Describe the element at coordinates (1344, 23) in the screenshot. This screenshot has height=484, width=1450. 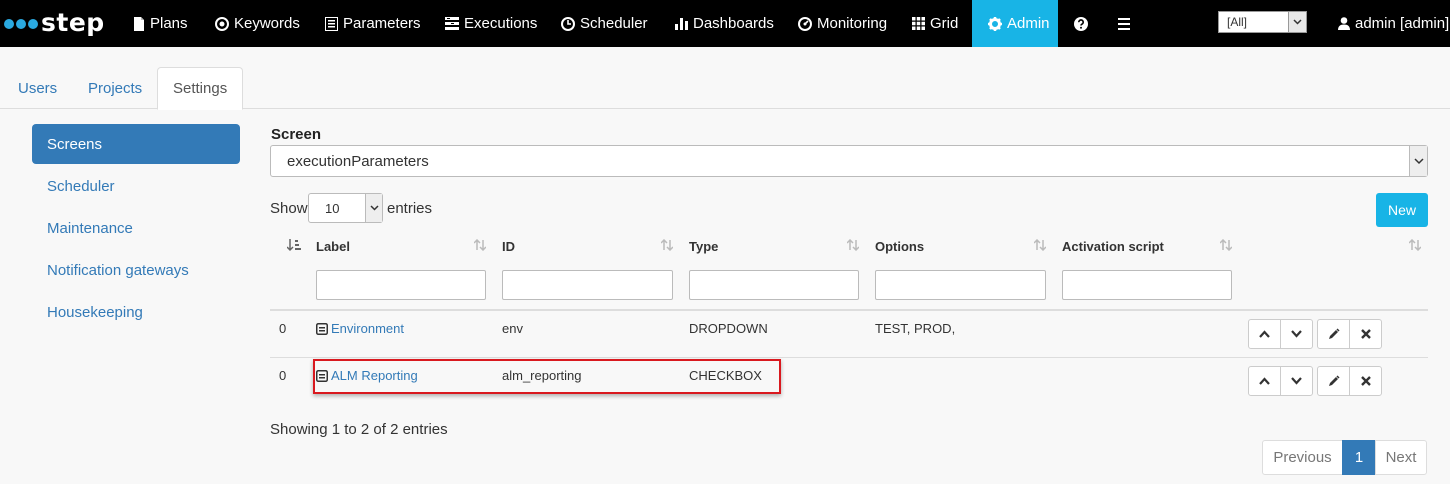
I see `user-icon` at that location.